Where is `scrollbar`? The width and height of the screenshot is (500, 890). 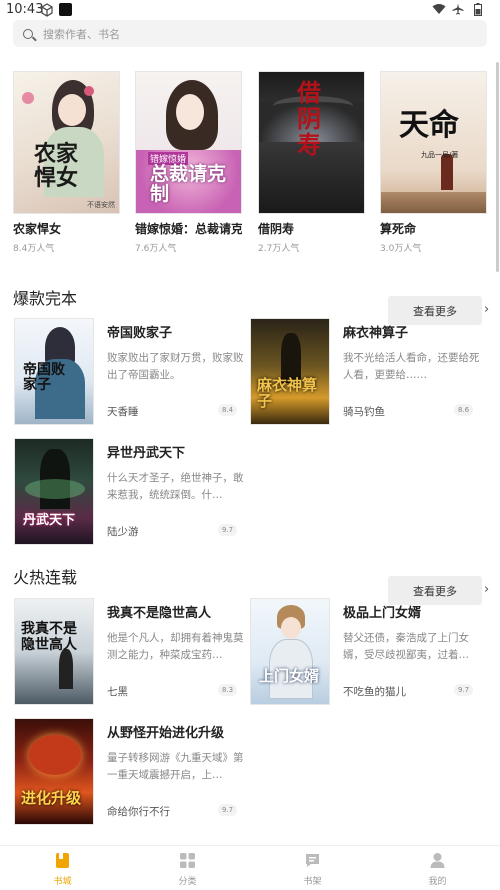 scrollbar is located at coordinates (497, 167).